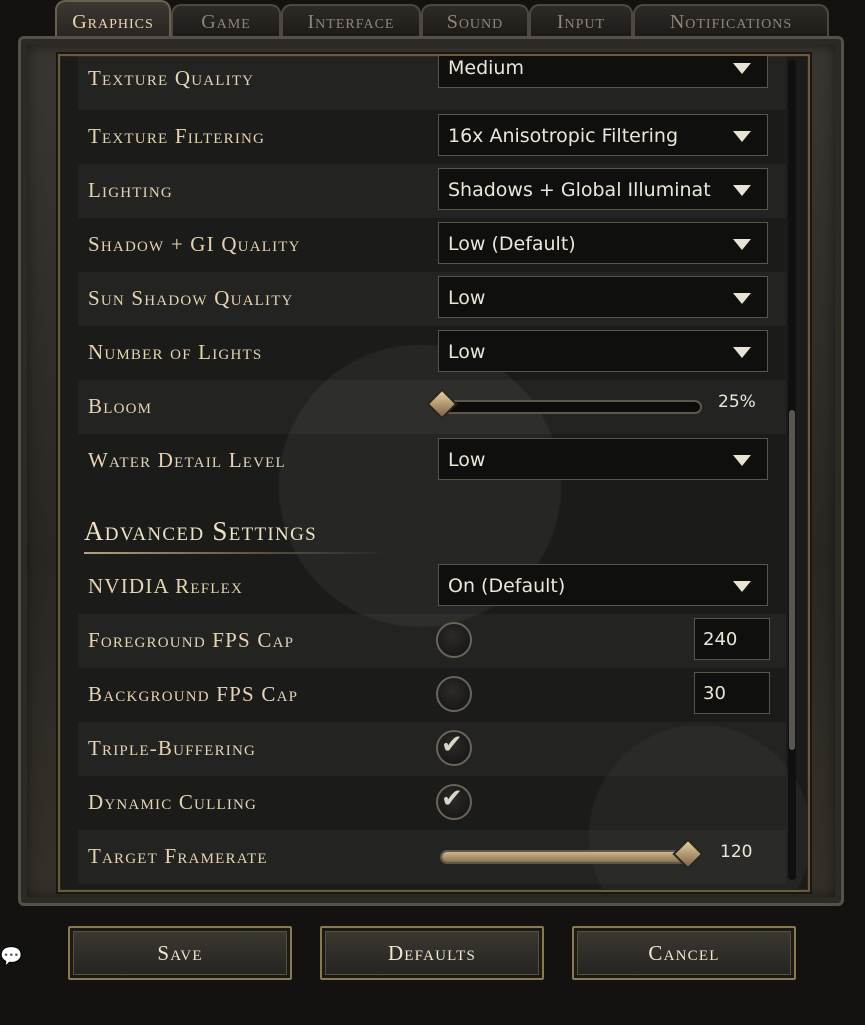 The image size is (865, 1025). What do you see at coordinates (432, 587) in the screenshot?
I see `setting-row-nvidia-reflex: NVIDIA Reflex On (Default)` at bounding box center [432, 587].